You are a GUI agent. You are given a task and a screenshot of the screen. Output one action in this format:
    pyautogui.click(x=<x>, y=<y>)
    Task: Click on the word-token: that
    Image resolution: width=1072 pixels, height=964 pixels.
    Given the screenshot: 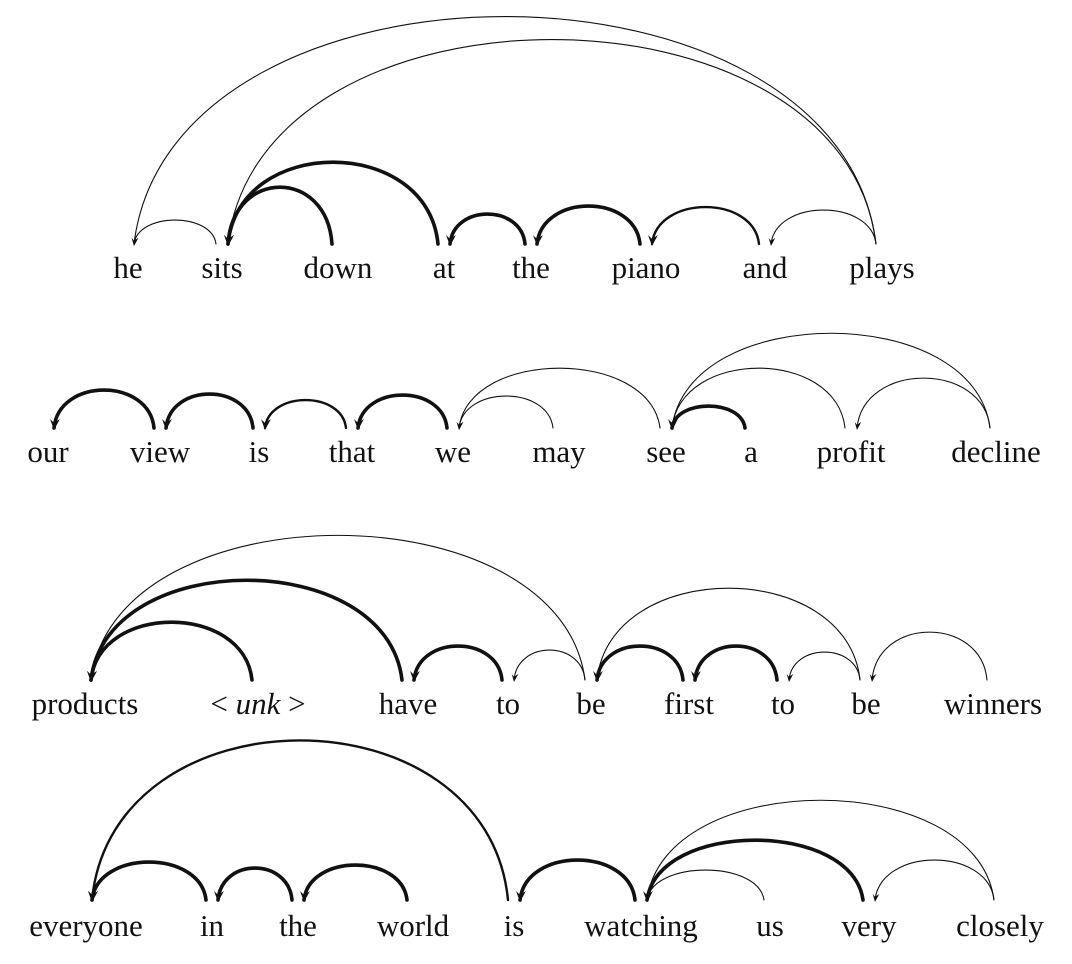 What is the action you would take?
    pyautogui.click(x=352, y=451)
    